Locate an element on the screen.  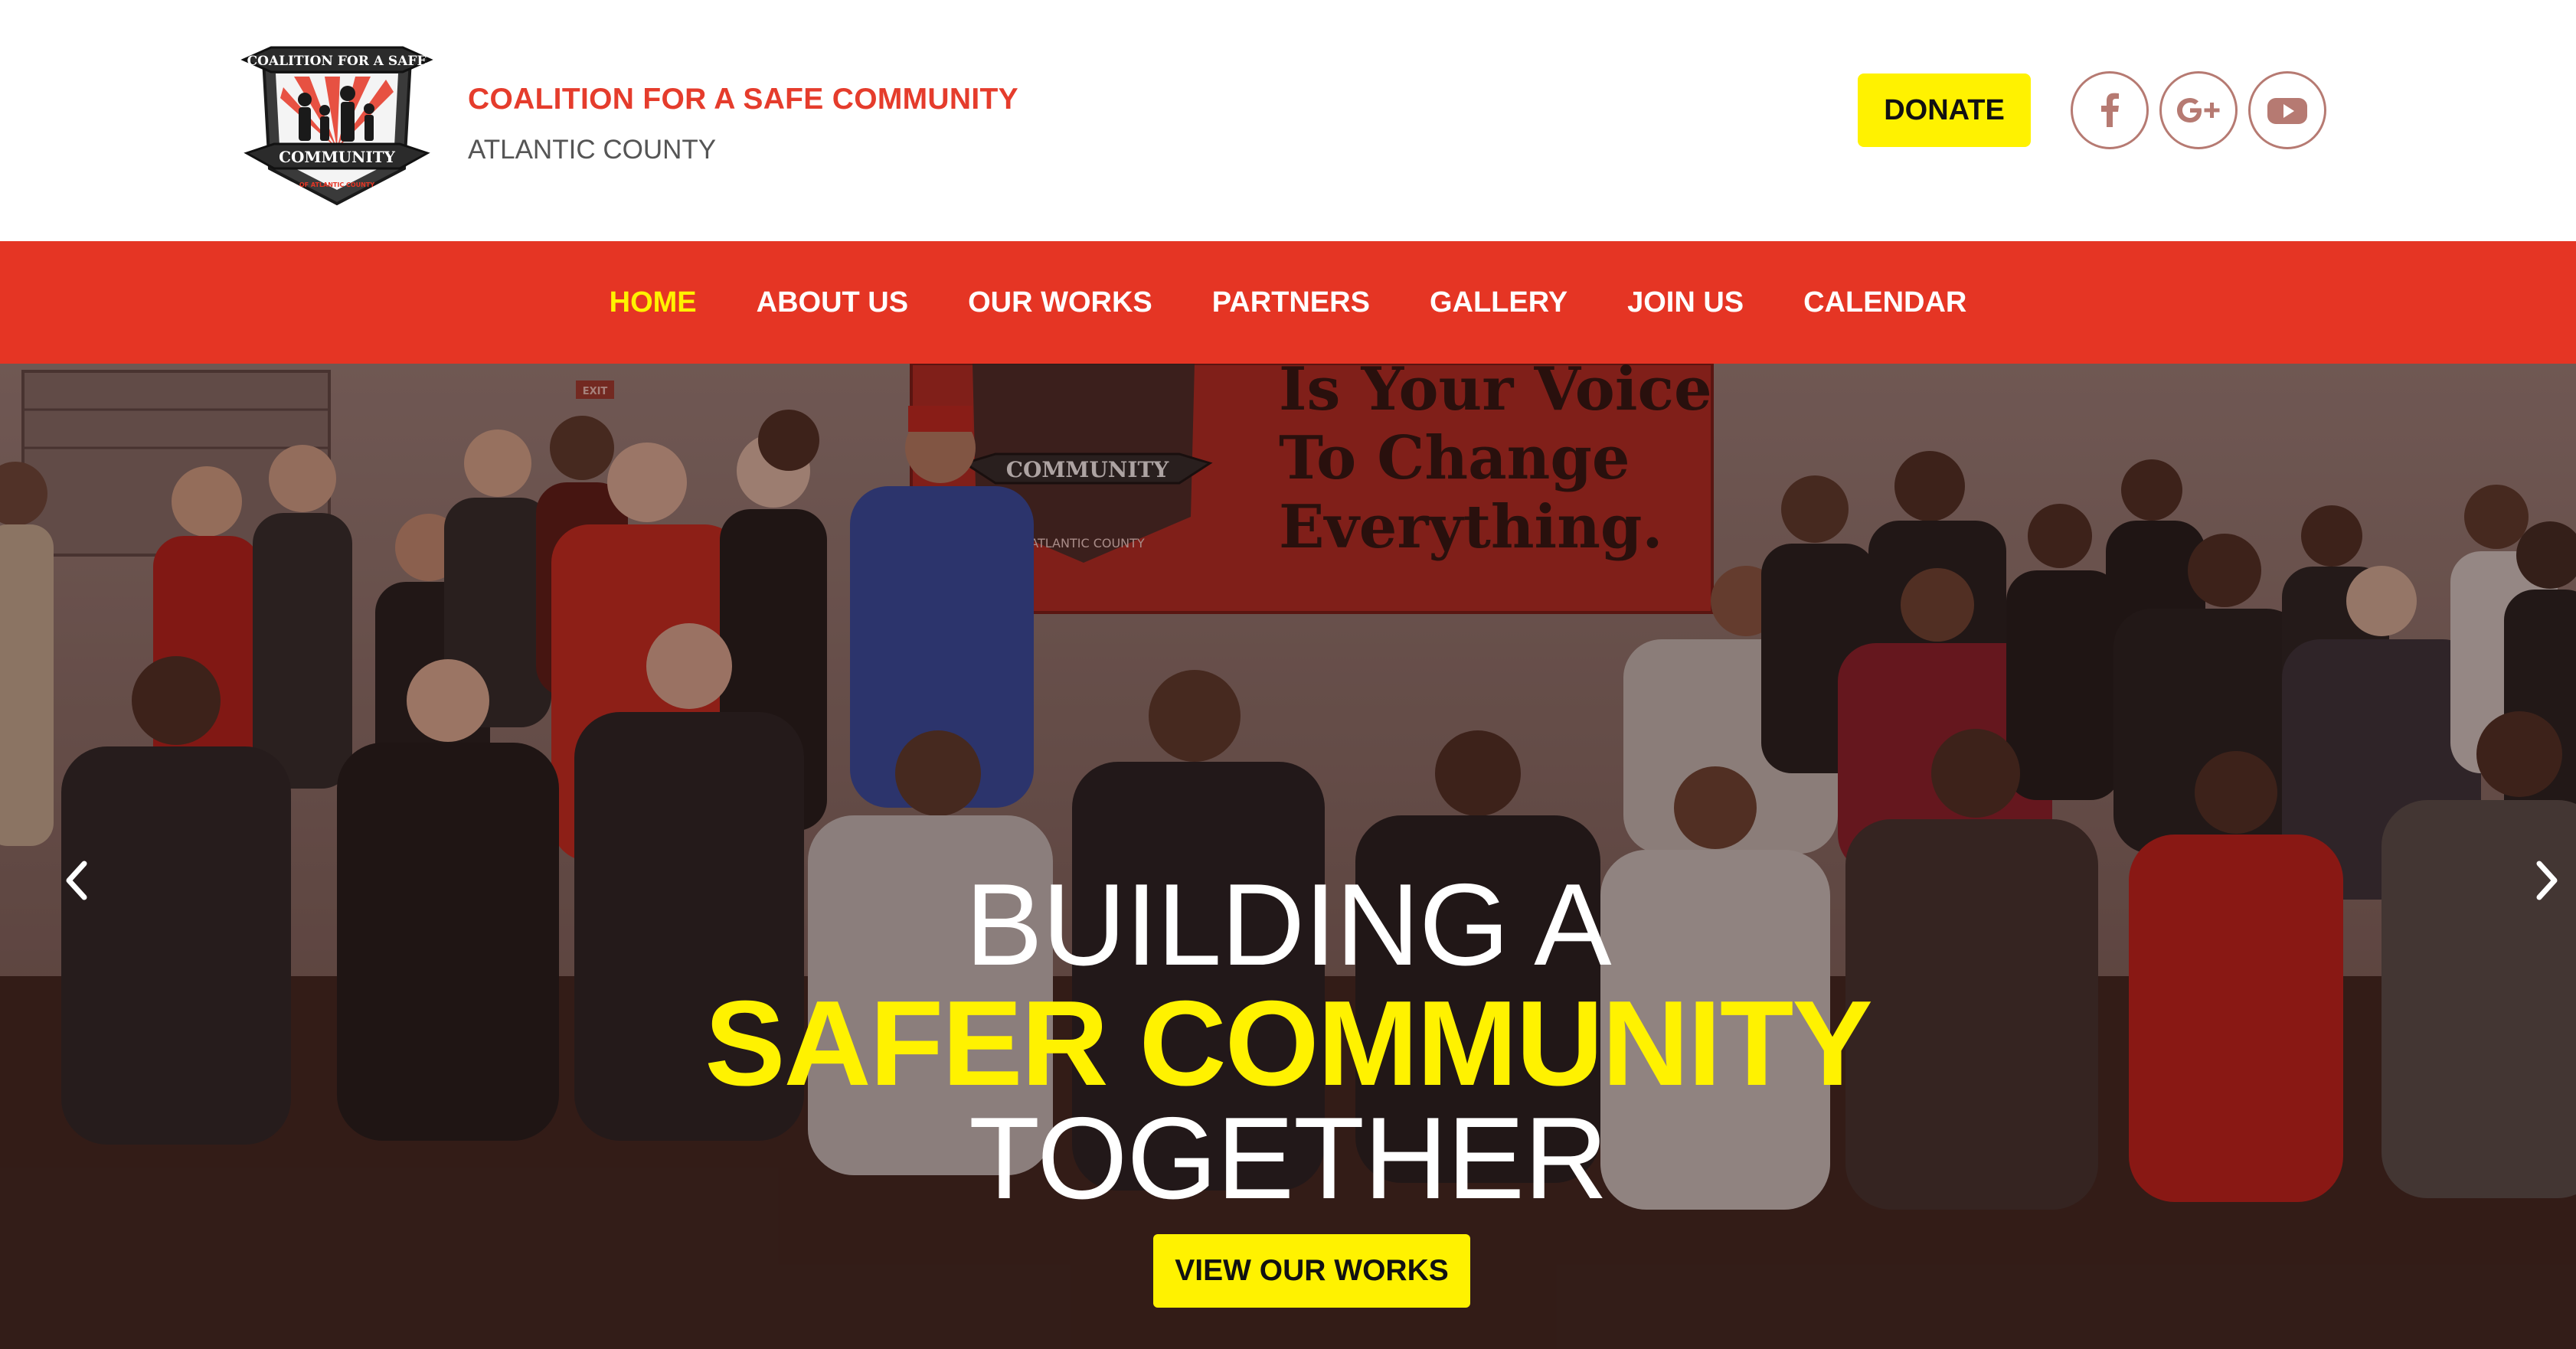
nav-item-partners: PARTNERS is located at coordinates (1291, 302).